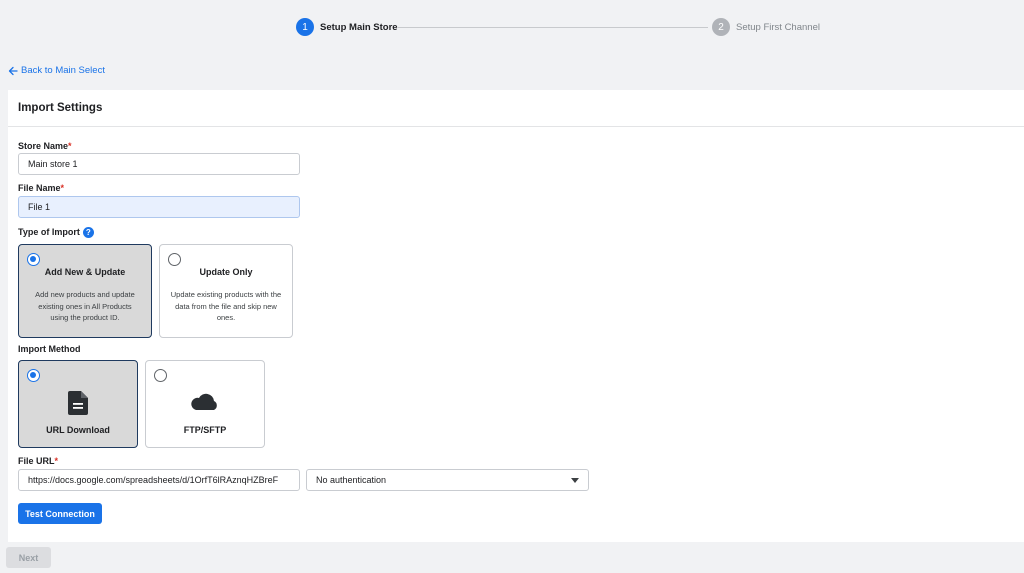 Image resolution: width=1024 pixels, height=573 pixels. I want to click on store-name-label: Store Name*, so click(45, 146).